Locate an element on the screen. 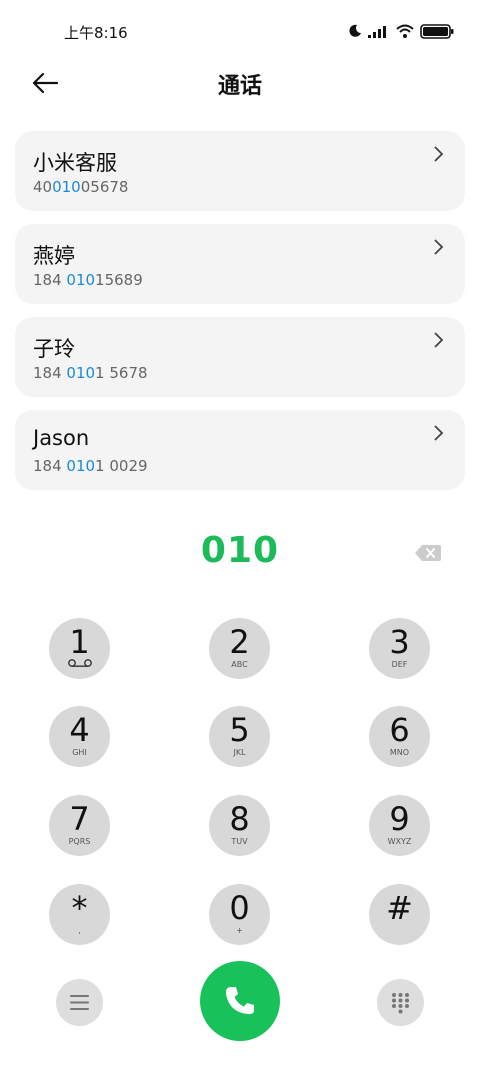 This screenshot has width=480, height=1066. call-button is located at coordinates (240, 1001).